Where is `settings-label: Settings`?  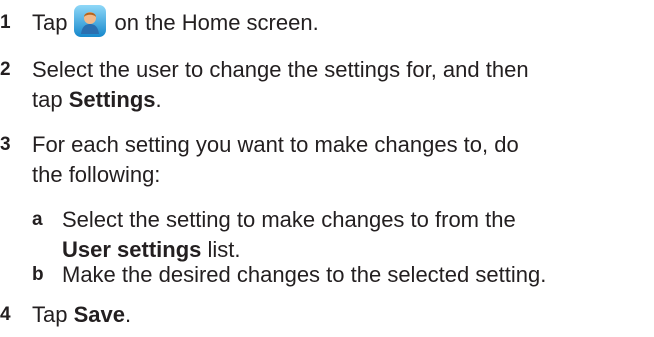
settings-label: Settings is located at coordinates (112, 99).